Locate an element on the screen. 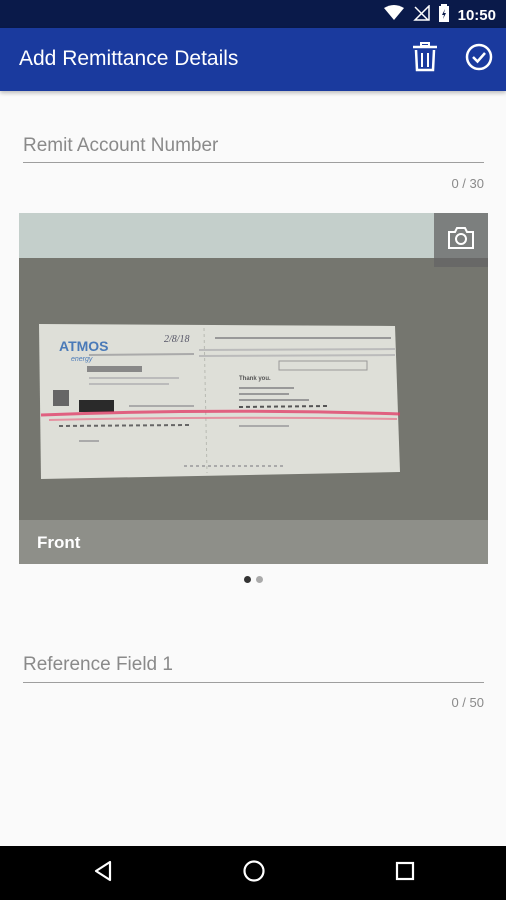 Image resolution: width=506 pixels, height=900 pixels. check-circle-icon is located at coordinates (479, 59).